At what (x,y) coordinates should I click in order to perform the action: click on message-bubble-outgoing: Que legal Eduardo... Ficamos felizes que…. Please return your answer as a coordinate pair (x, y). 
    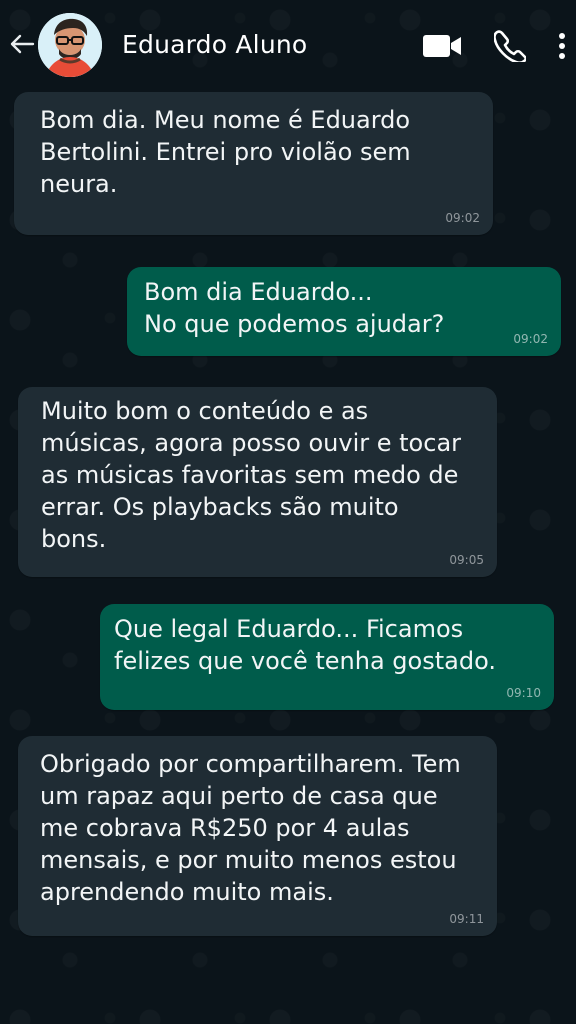
    Looking at the image, I should click on (327, 657).